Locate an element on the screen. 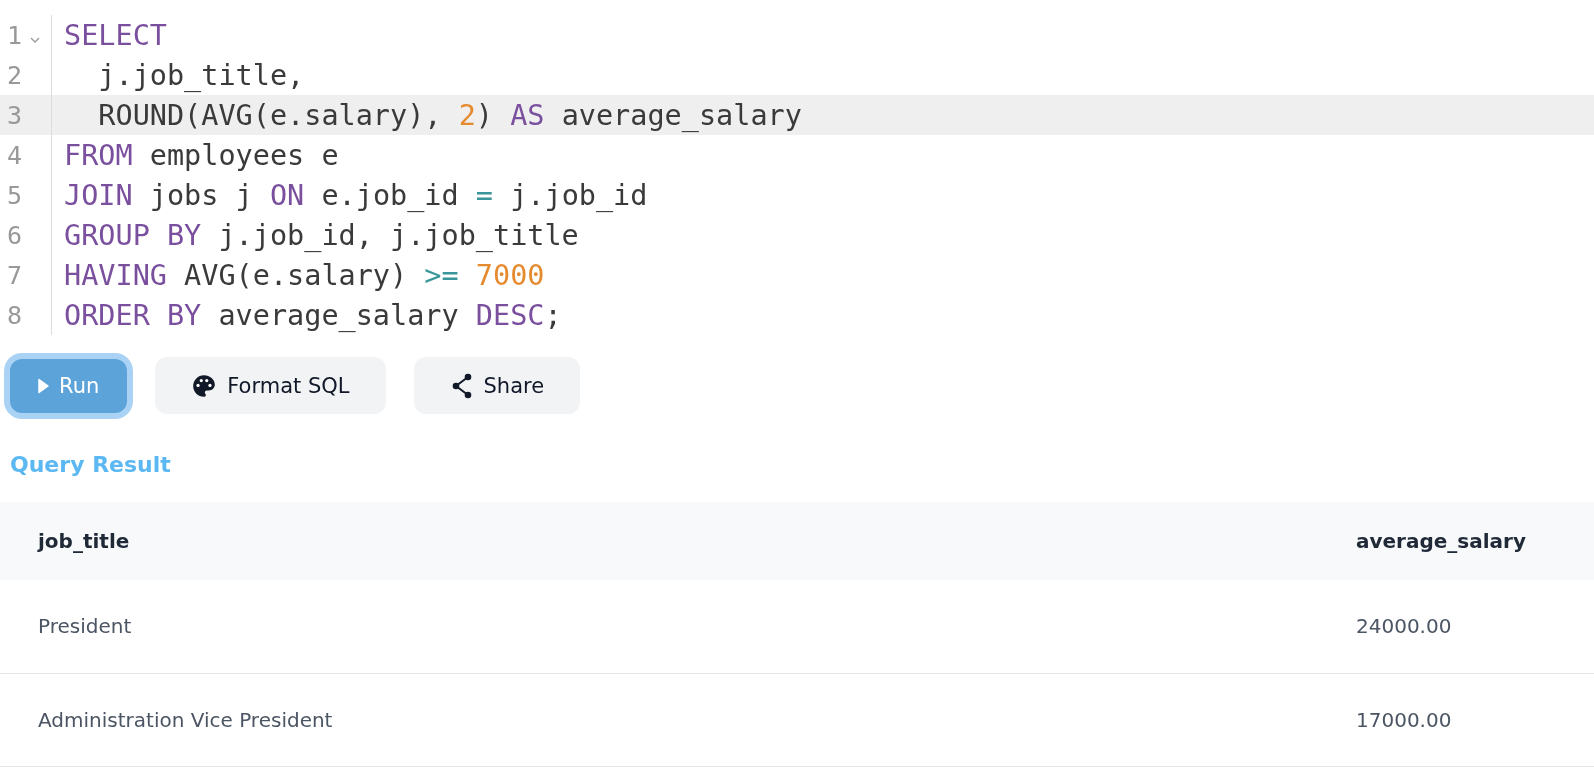 This screenshot has width=1594, height=772. code-line: FROM employees e is located at coordinates (201, 155).